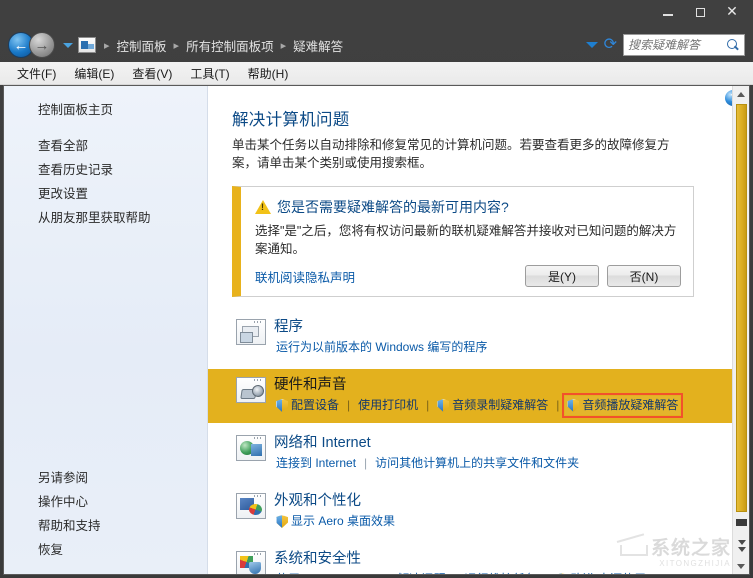  Describe the element at coordinates (152, 73) in the screenshot. I see `menu-view: 查看(V)` at that location.